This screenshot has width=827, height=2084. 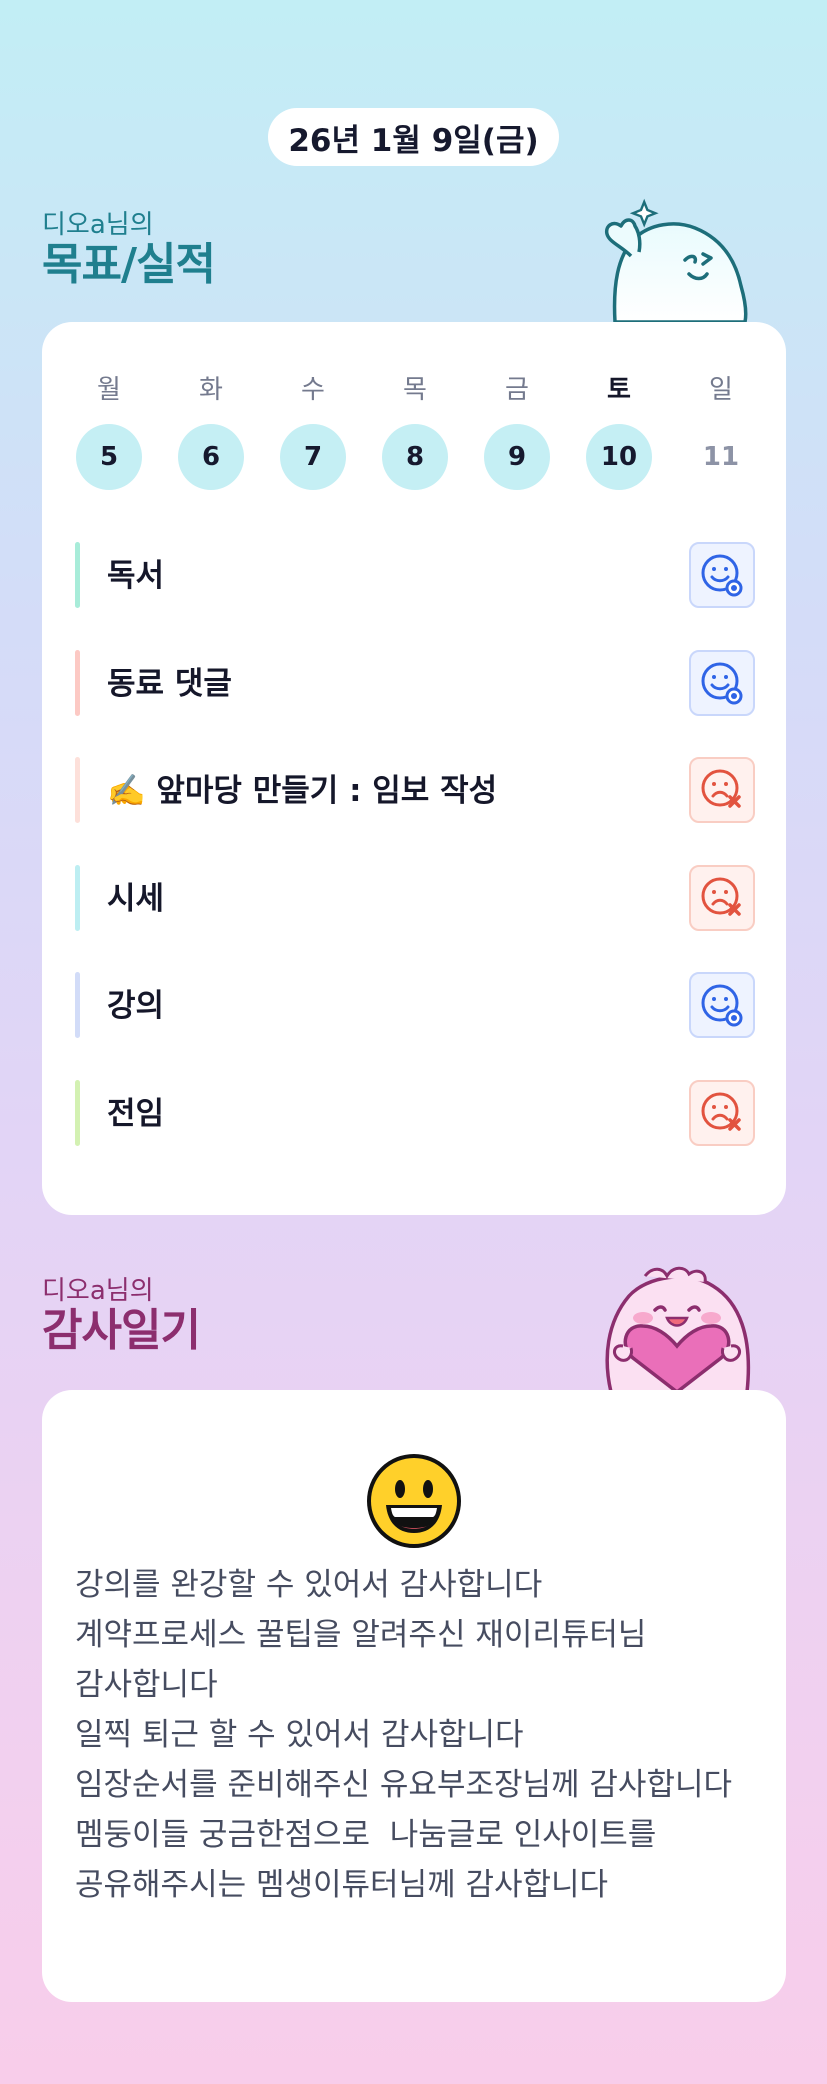 I want to click on day-8: 목8, so click(x=415, y=431).